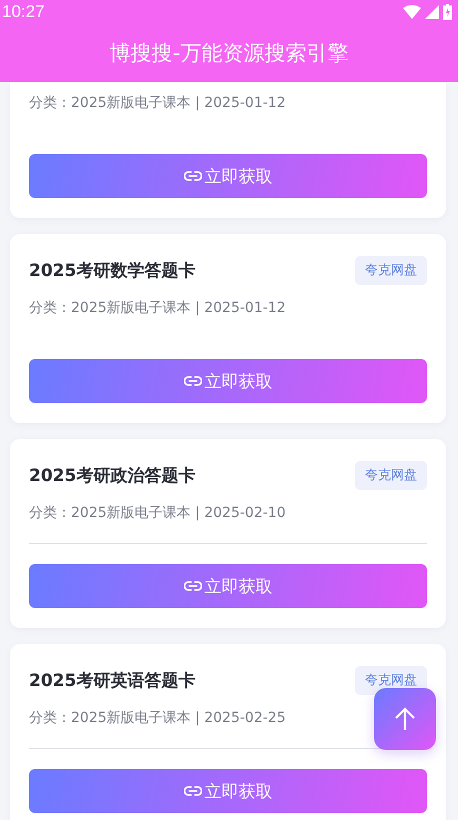  I want to click on result-title: 2025考研政治答题卡, so click(112, 475).